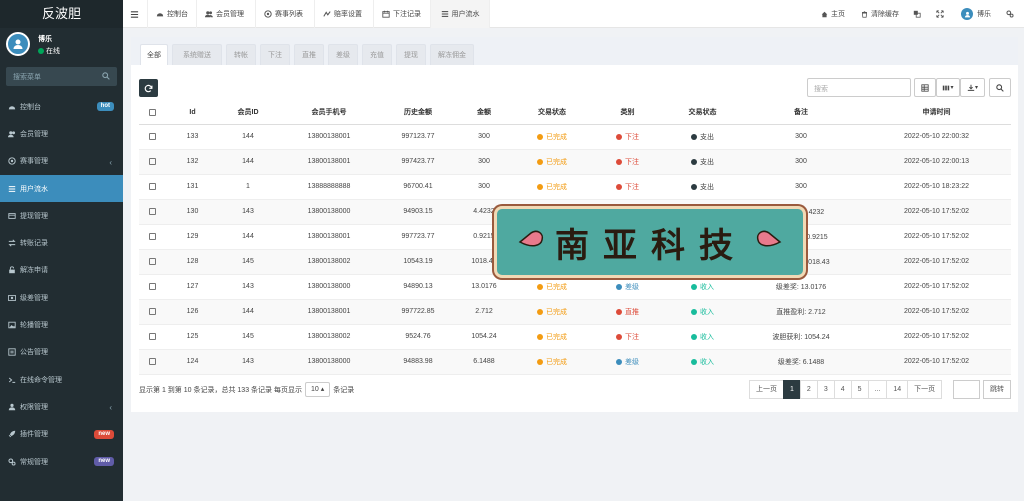 The width and height of the screenshot is (1024, 501). What do you see at coordinates (61, 188) in the screenshot?
I see `sidebar-item: 用户流水` at bounding box center [61, 188].